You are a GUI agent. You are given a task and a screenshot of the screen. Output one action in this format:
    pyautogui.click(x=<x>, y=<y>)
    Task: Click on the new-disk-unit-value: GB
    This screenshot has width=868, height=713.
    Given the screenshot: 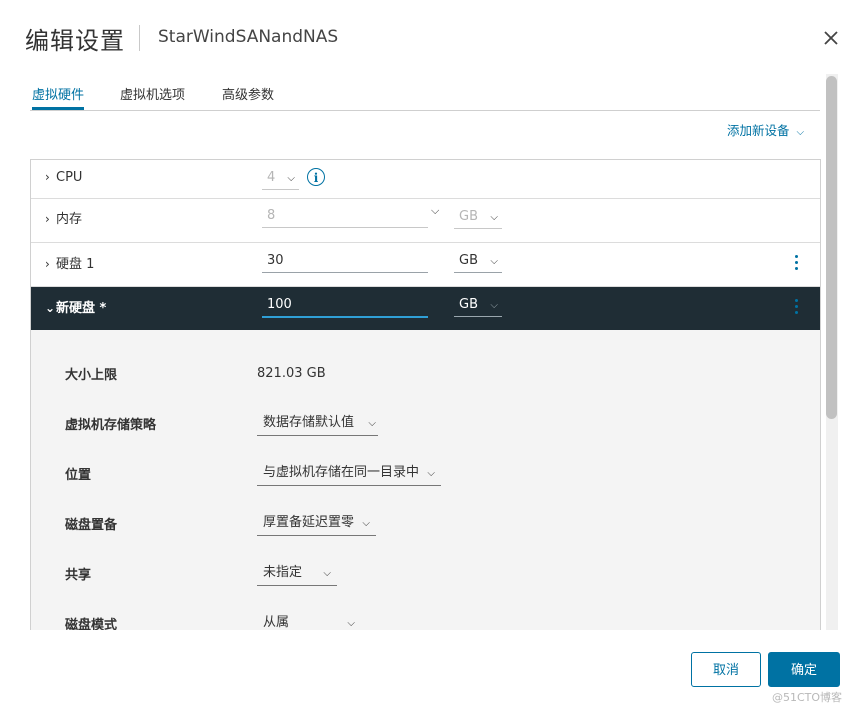 What is the action you would take?
    pyautogui.click(x=468, y=304)
    